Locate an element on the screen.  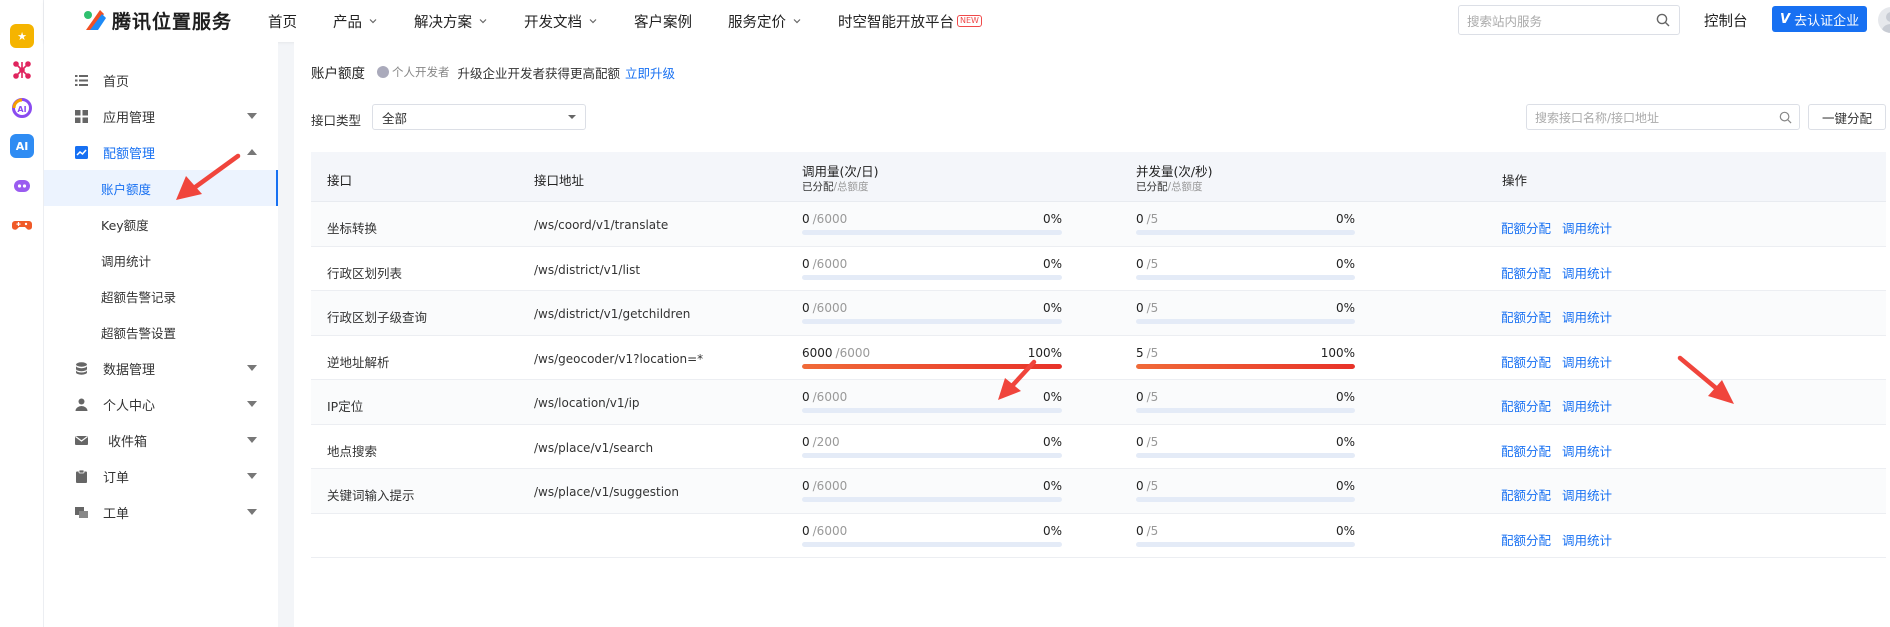
concurrency-percent: 0% is located at coordinates (1345, 441).